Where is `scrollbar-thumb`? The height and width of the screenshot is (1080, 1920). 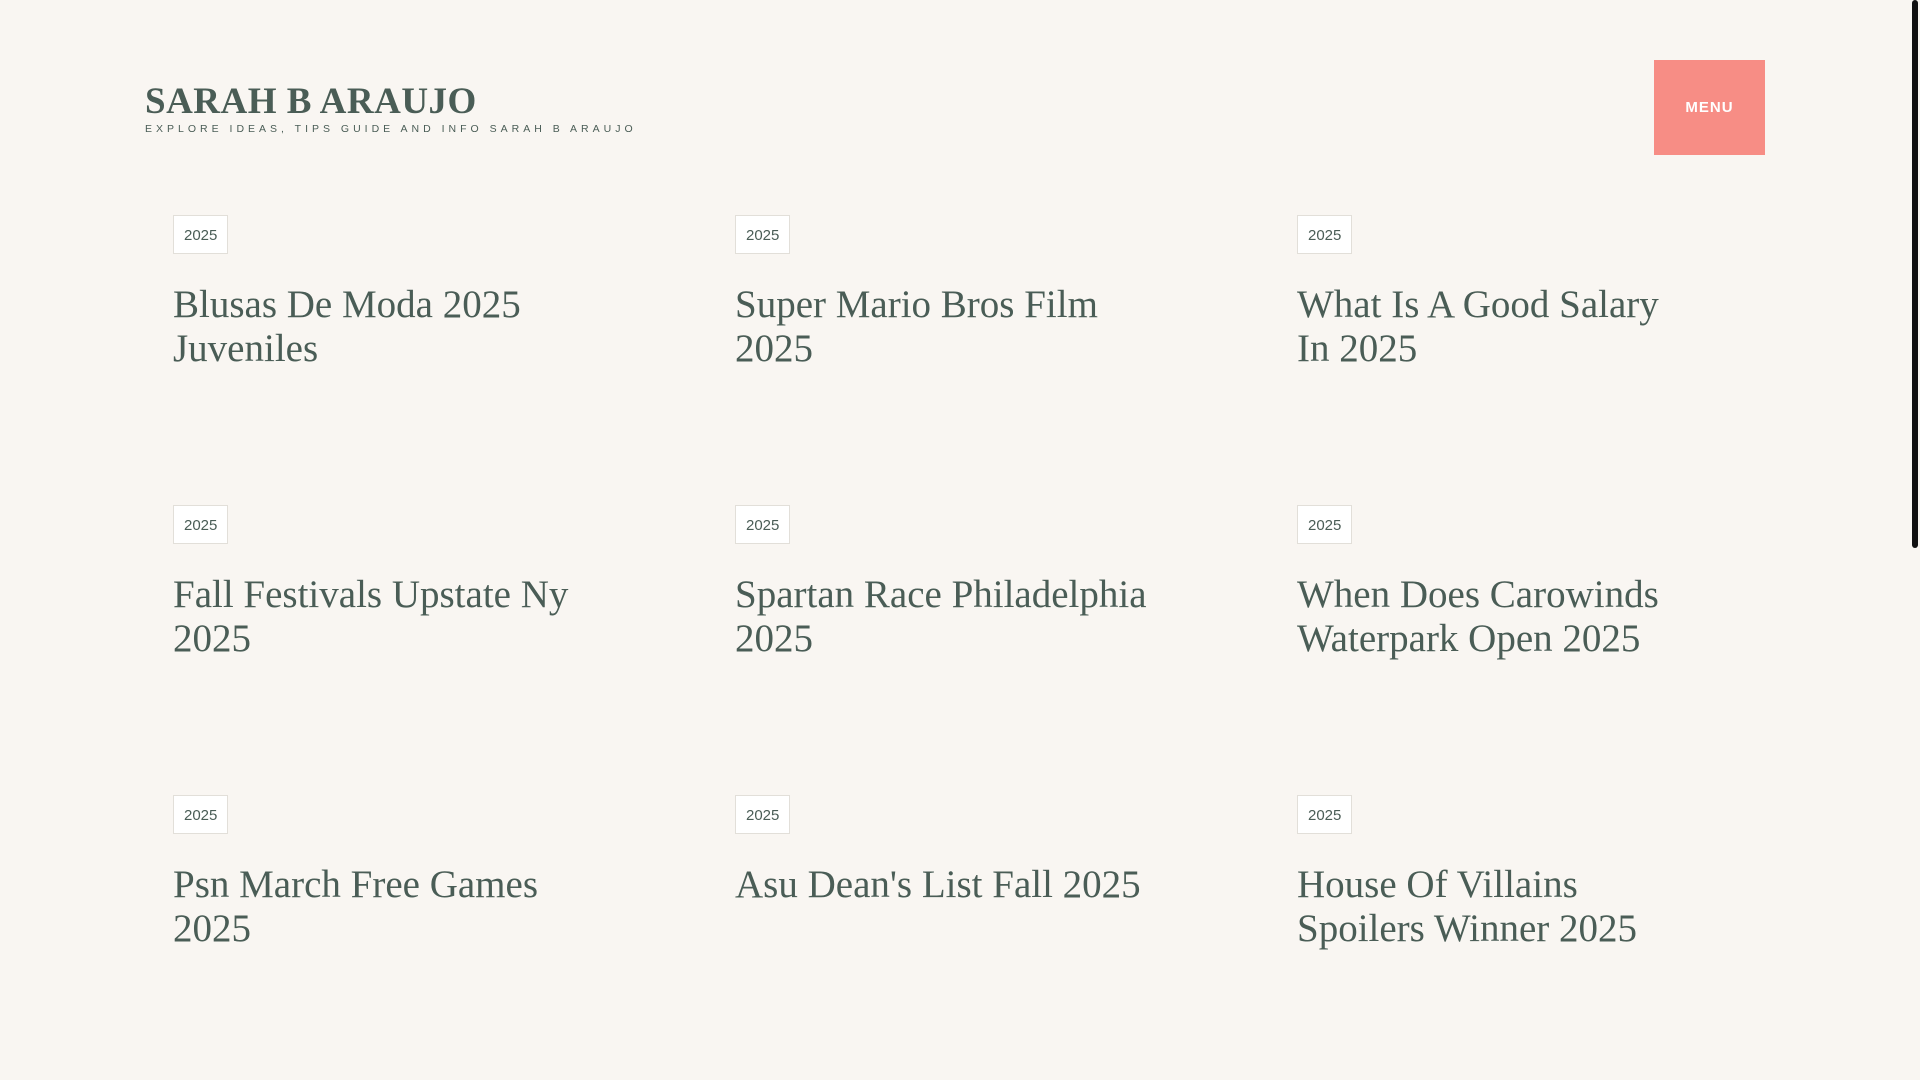 scrollbar-thumb is located at coordinates (1915, 274).